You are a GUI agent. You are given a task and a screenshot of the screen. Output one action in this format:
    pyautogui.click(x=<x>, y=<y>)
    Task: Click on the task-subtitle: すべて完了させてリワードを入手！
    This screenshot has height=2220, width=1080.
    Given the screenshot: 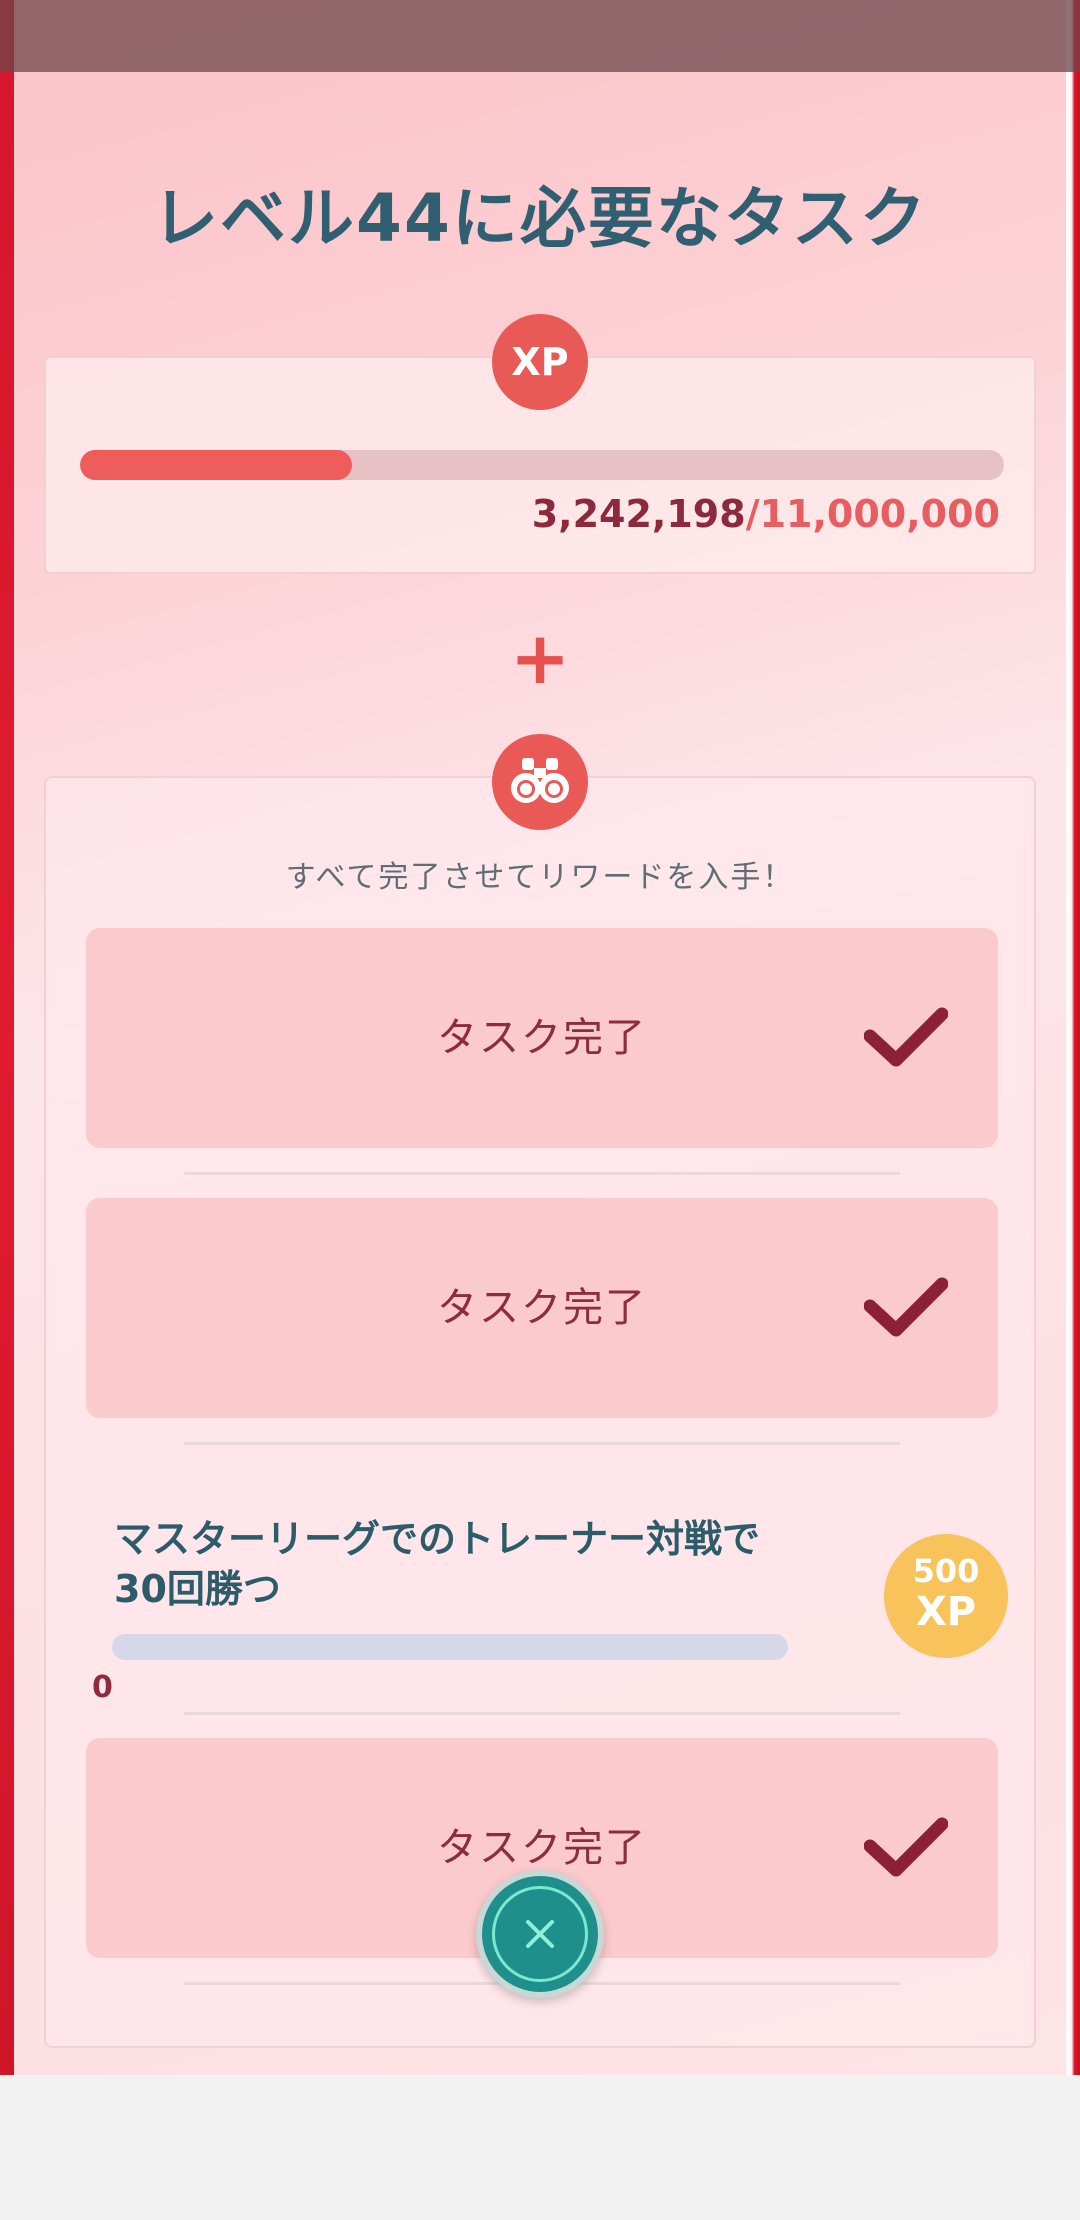 What is the action you would take?
    pyautogui.click(x=540, y=877)
    